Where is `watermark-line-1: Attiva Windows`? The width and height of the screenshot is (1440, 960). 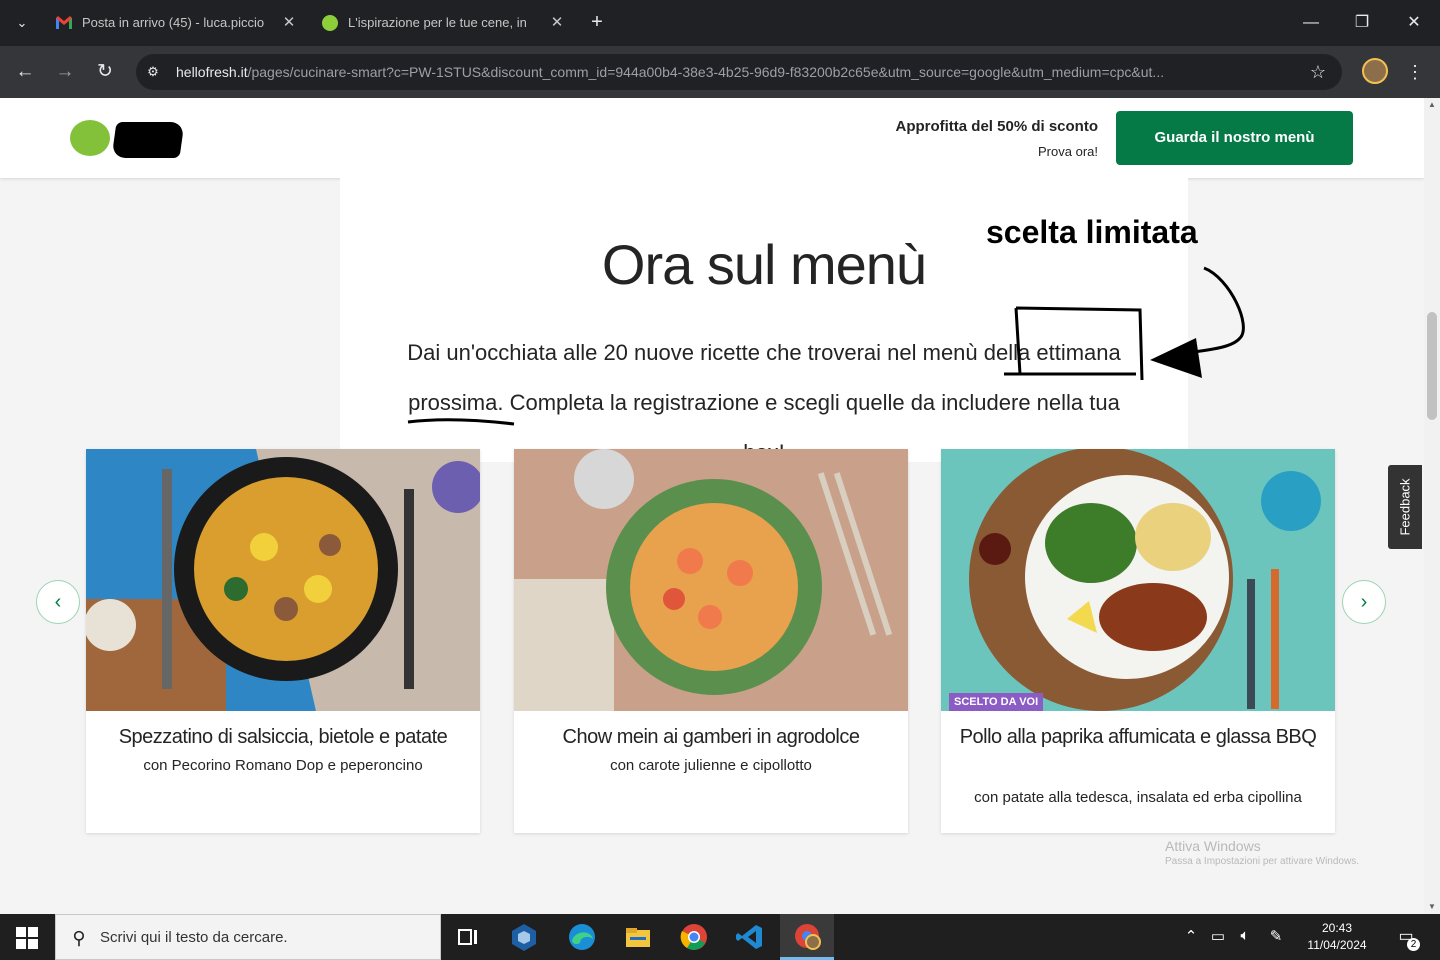
watermark-line-1: Attiva Windows is located at coordinates (1213, 846).